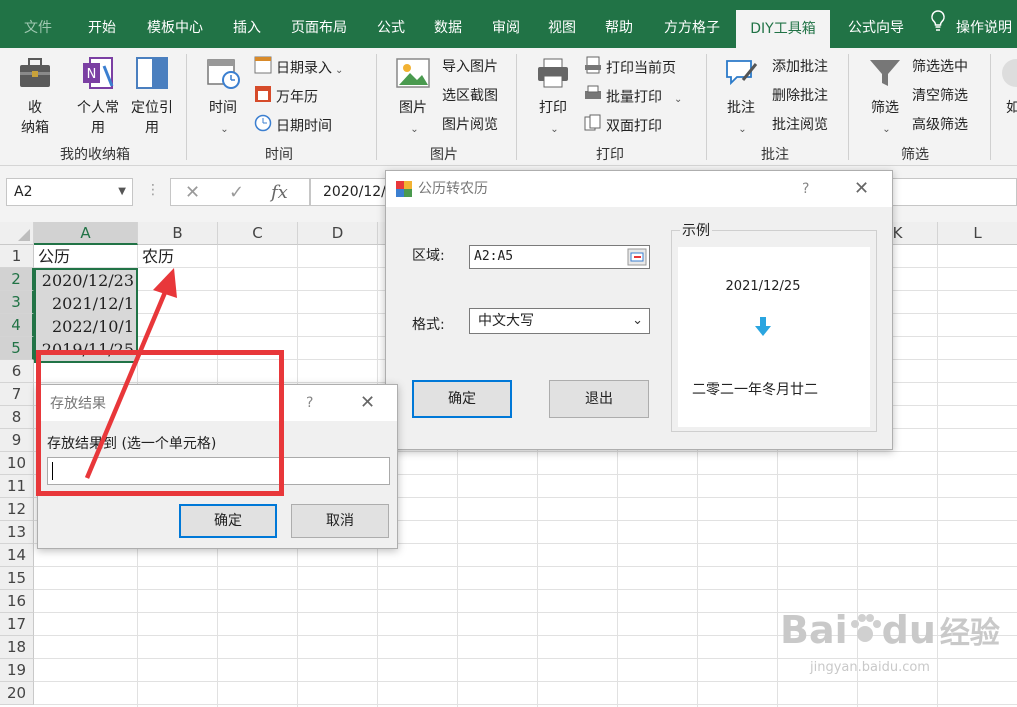 This screenshot has height=707, width=1017. What do you see at coordinates (516, 107) in the screenshot?
I see `group-separator` at bounding box center [516, 107].